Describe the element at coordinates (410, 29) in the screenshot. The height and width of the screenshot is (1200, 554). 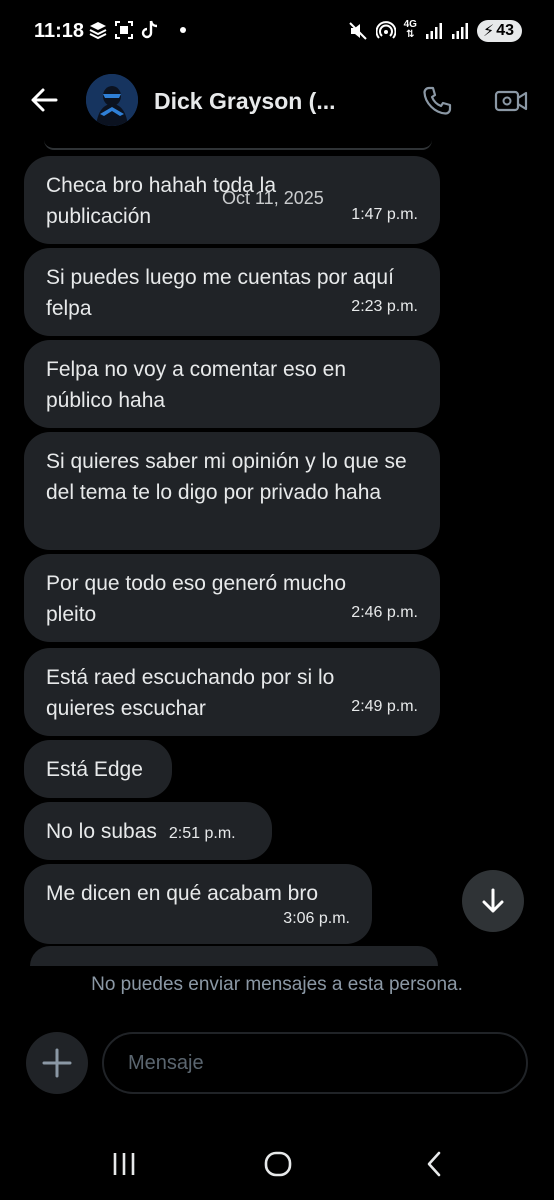
I see `data-arrows-icon: 4G ⇅` at that location.